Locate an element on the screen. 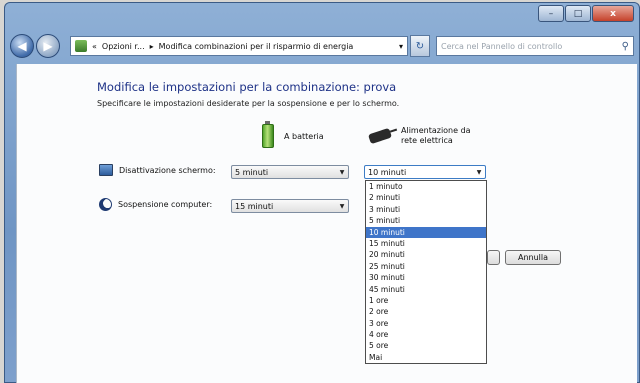  dropdown-option: 2 minuti is located at coordinates (426, 197).